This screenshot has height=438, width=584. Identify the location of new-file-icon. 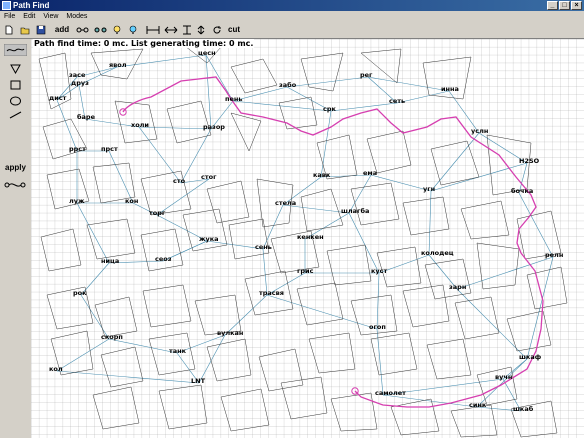
(9, 30).